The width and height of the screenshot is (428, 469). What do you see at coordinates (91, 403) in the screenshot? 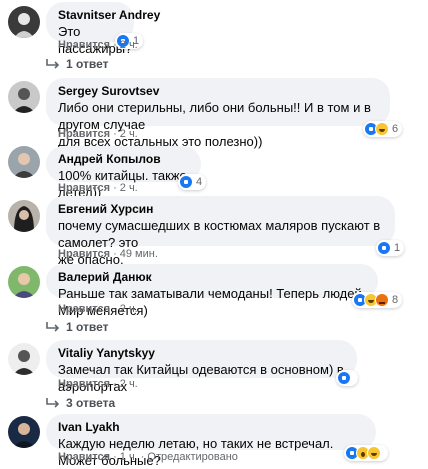
I see `replies-label: 3 ответа` at bounding box center [91, 403].